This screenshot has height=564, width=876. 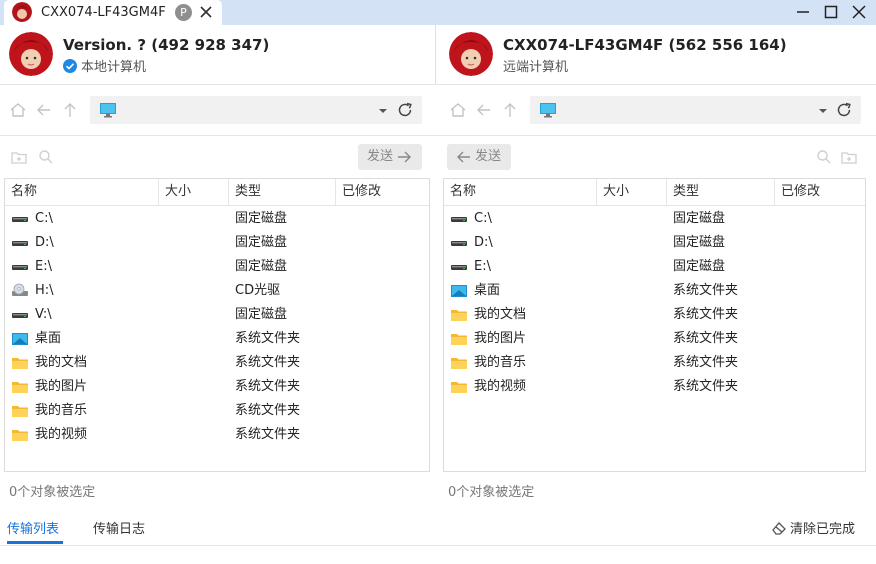 I want to click on arrow-left-icon, so click(x=464, y=162).